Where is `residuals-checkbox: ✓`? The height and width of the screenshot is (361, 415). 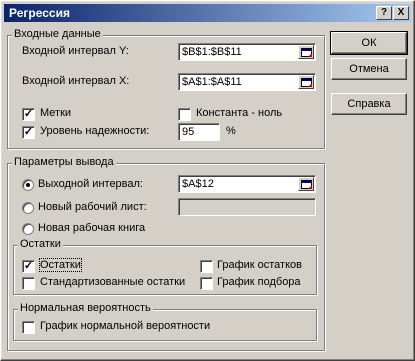
residuals-checkbox: ✓ is located at coordinates (28, 266).